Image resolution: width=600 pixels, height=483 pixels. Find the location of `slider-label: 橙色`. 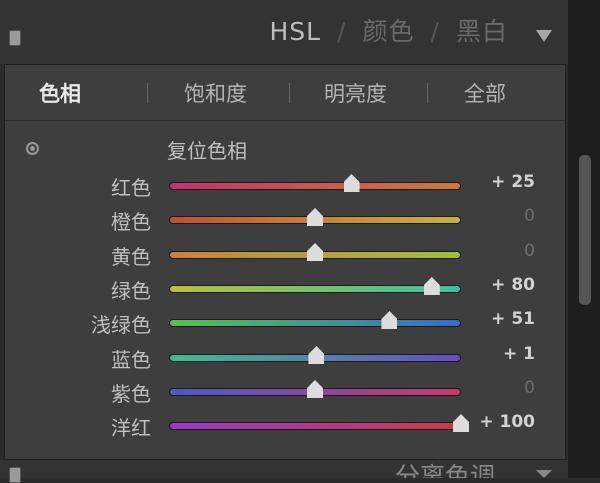

slider-label: 橙色 is located at coordinates (131, 222).